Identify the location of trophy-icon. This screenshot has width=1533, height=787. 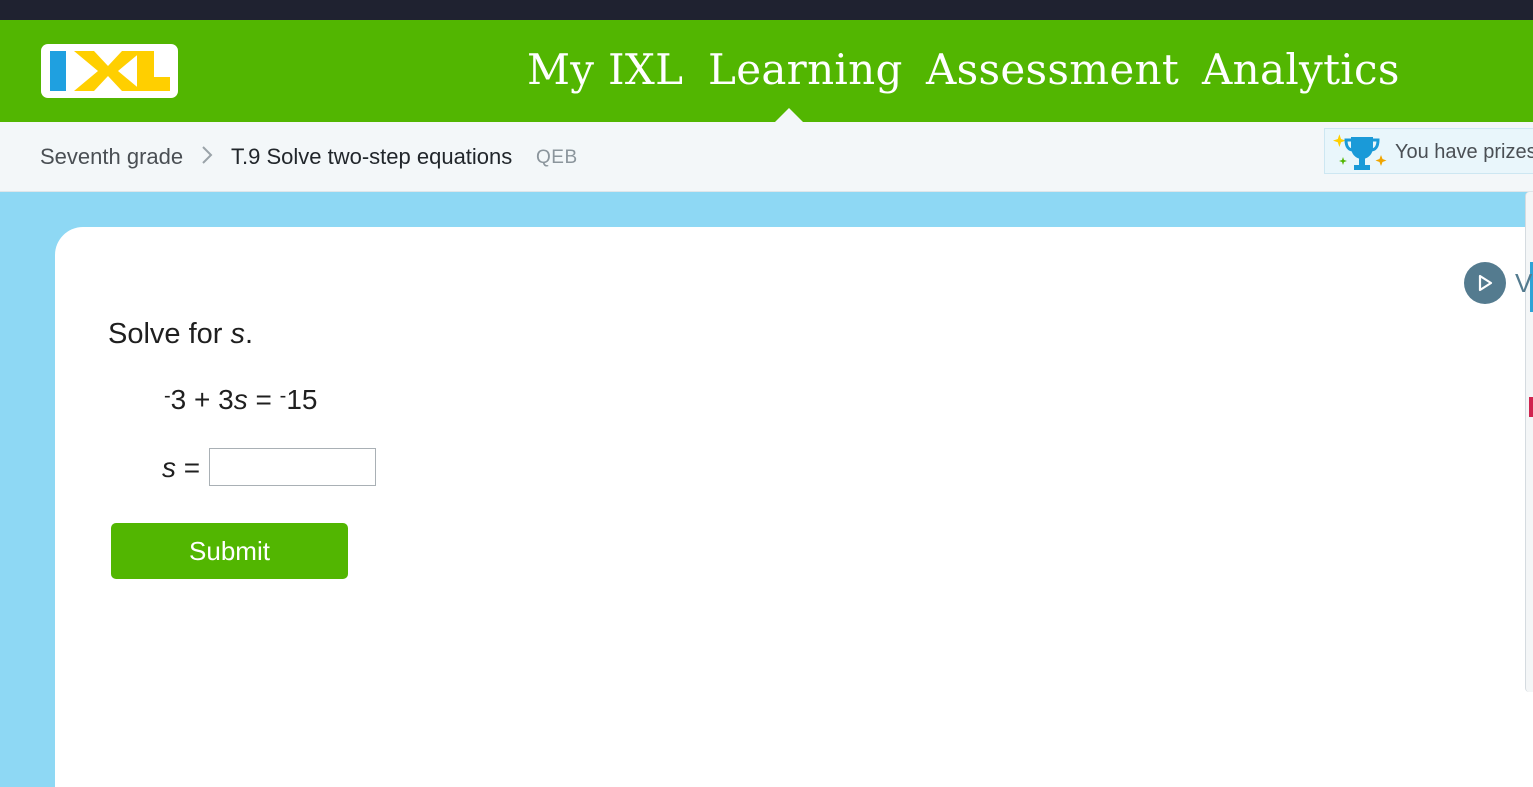
(1360, 154).